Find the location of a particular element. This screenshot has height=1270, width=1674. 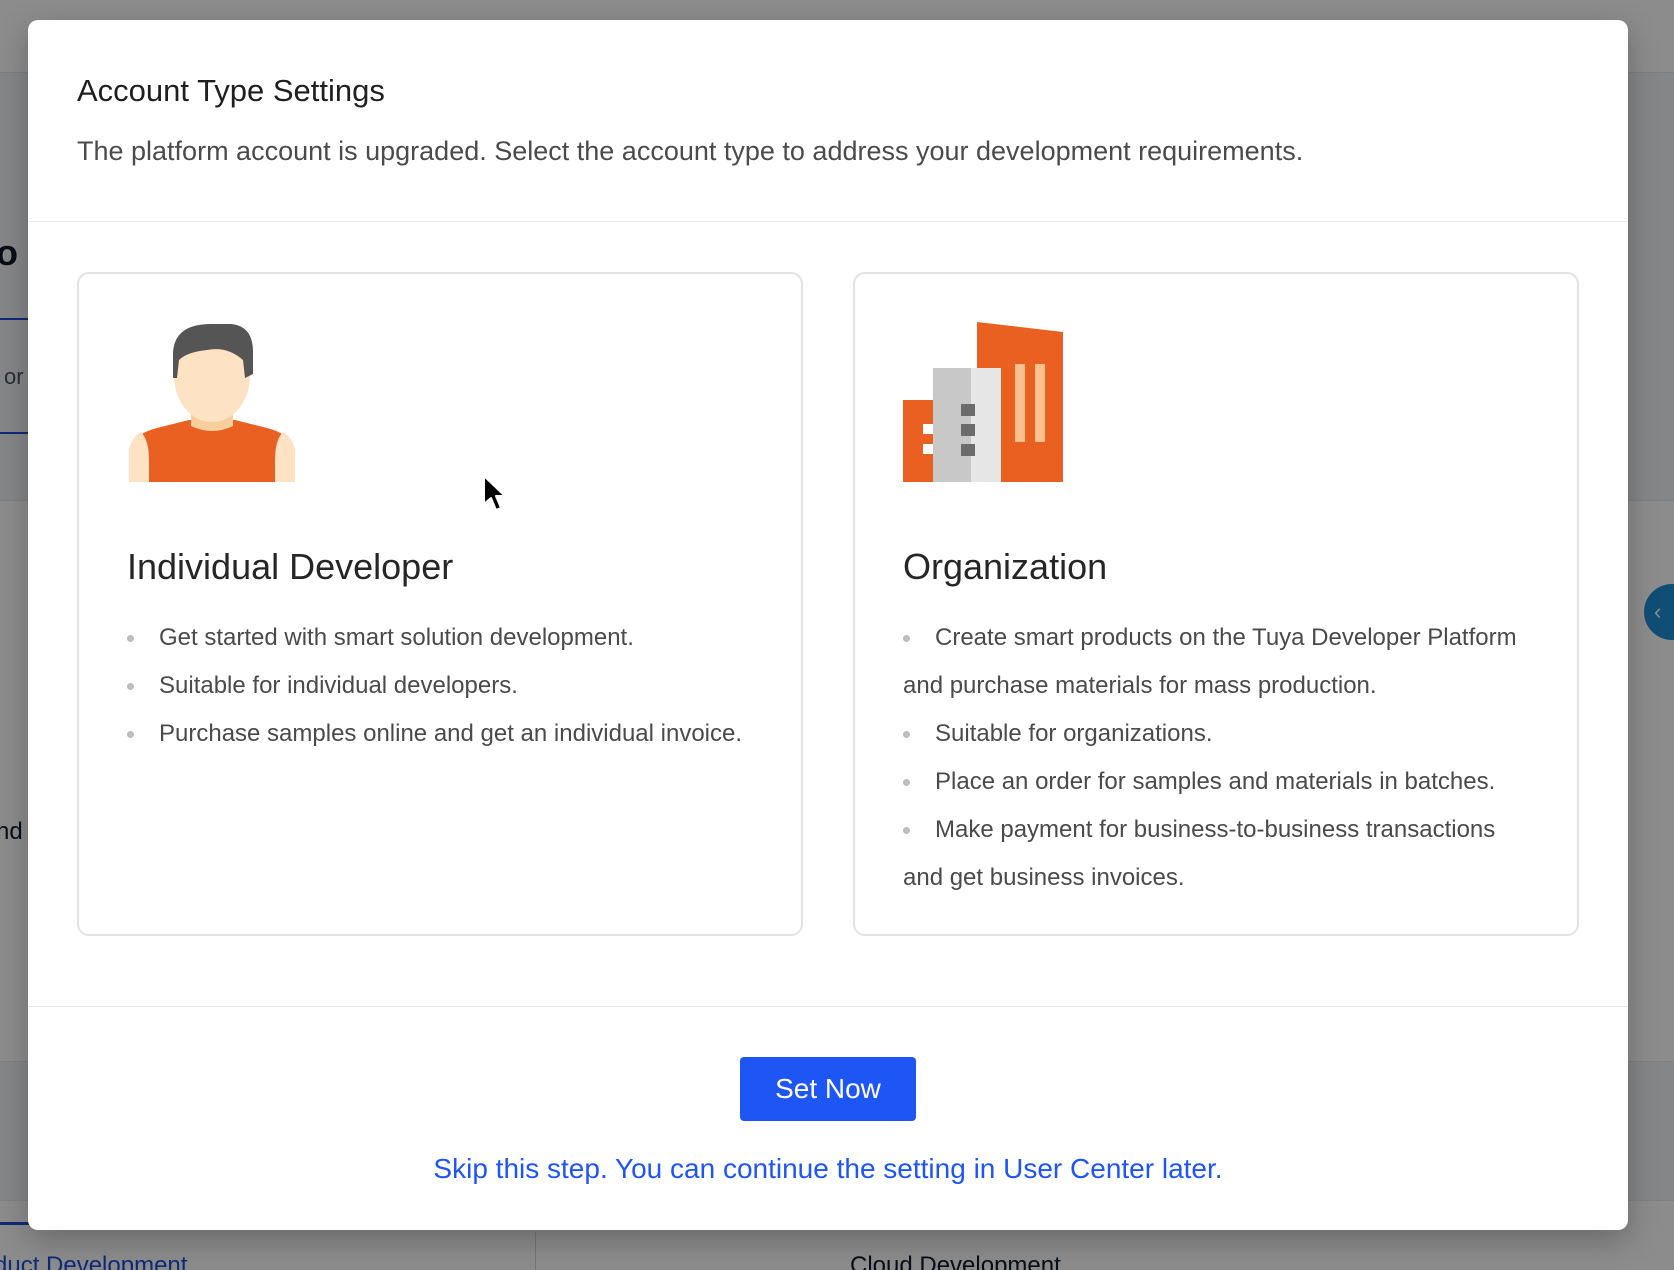

person-icon is located at coordinates (212, 403).